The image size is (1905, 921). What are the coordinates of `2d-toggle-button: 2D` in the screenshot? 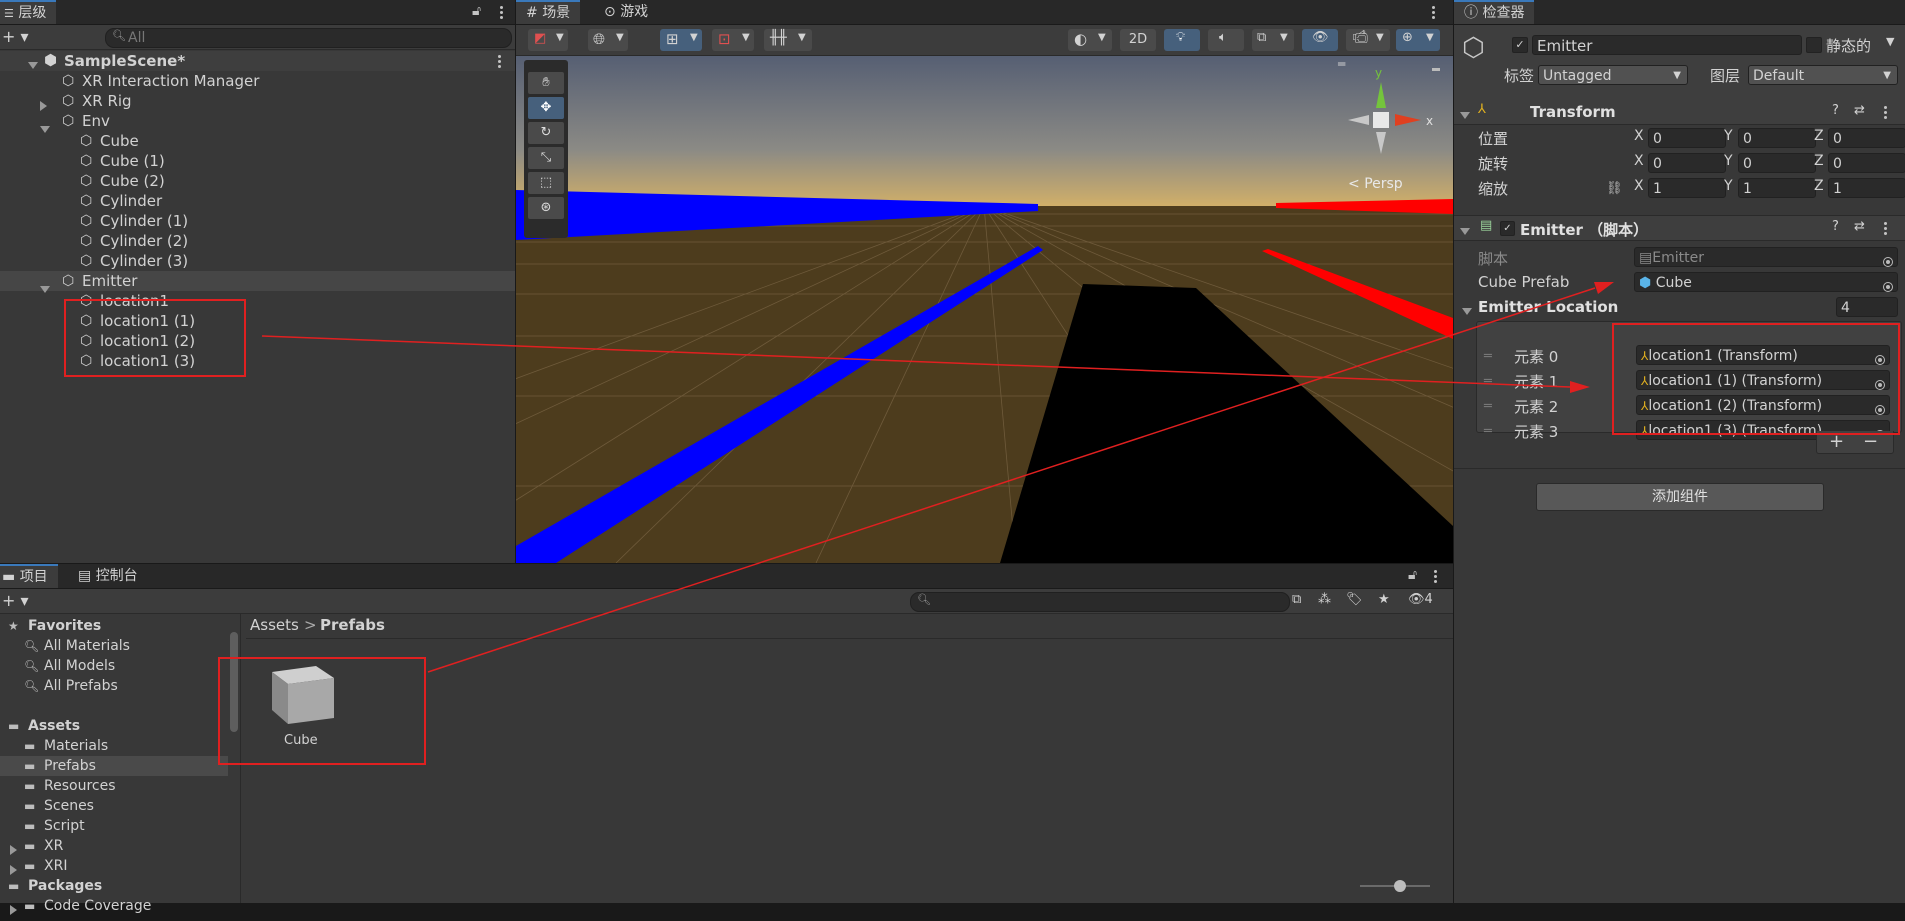 It's located at (1138, 40).